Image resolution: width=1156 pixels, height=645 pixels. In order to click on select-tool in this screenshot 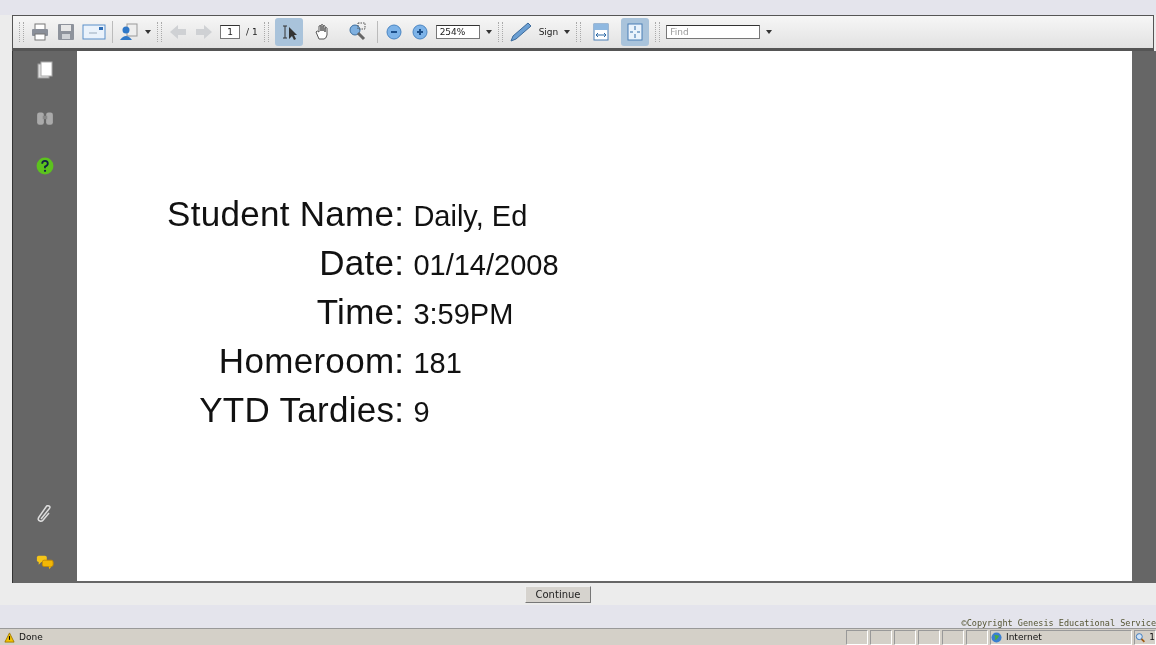, I will do `click(288, 32)`.